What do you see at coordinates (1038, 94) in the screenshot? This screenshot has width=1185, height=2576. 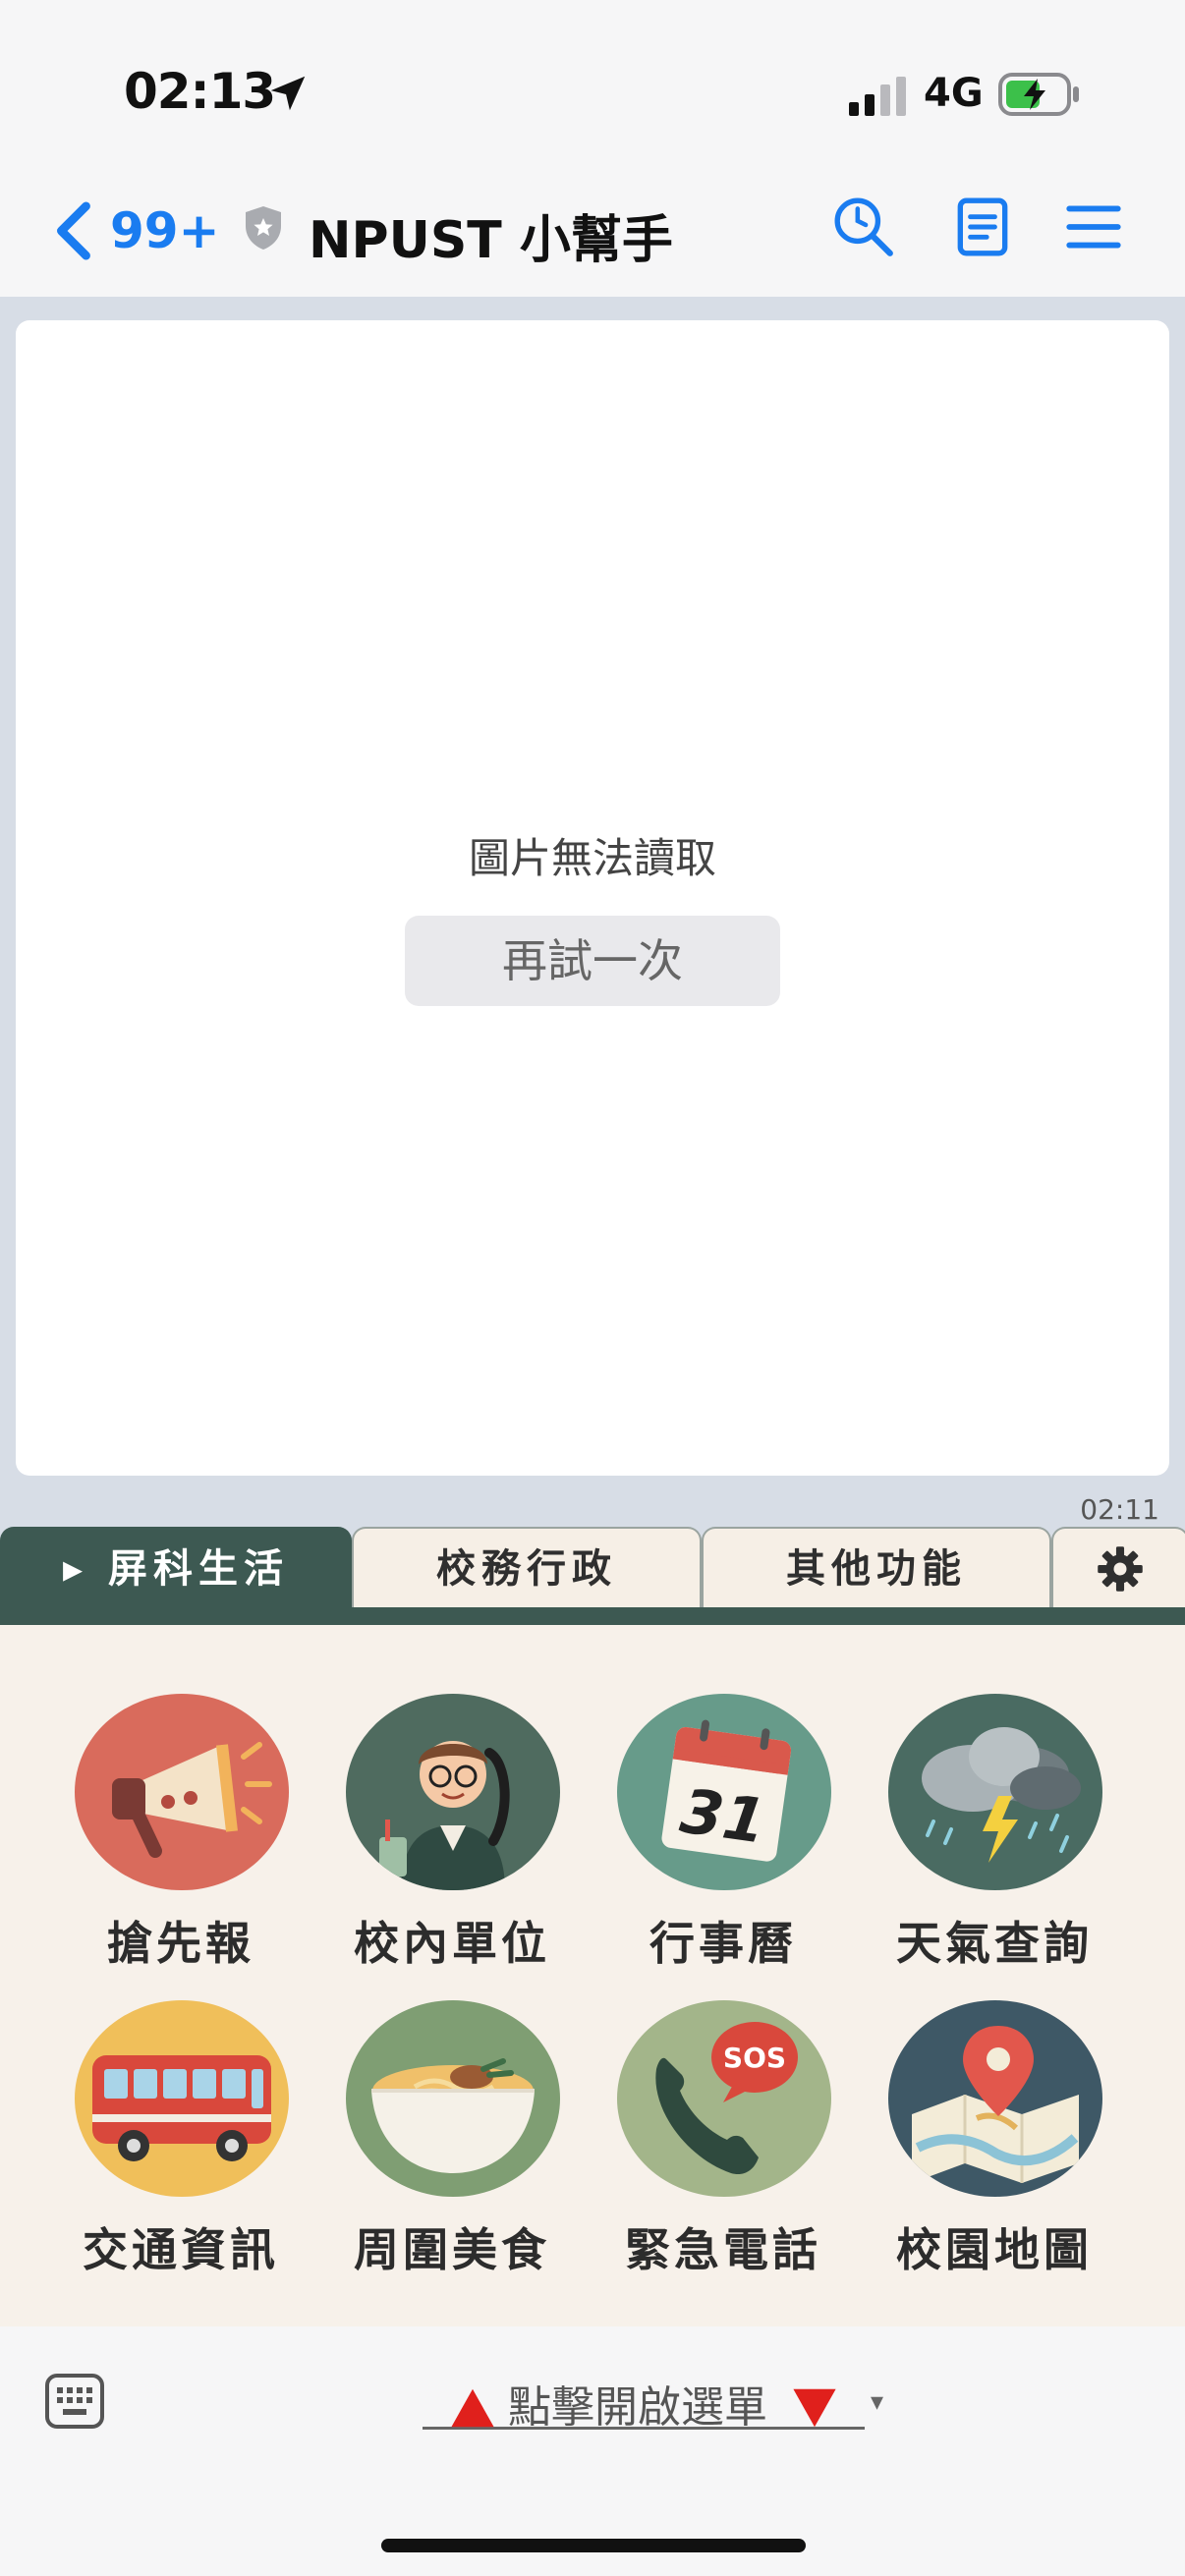 I see `battery-charging-icon` at bounding box center [1038, 94].